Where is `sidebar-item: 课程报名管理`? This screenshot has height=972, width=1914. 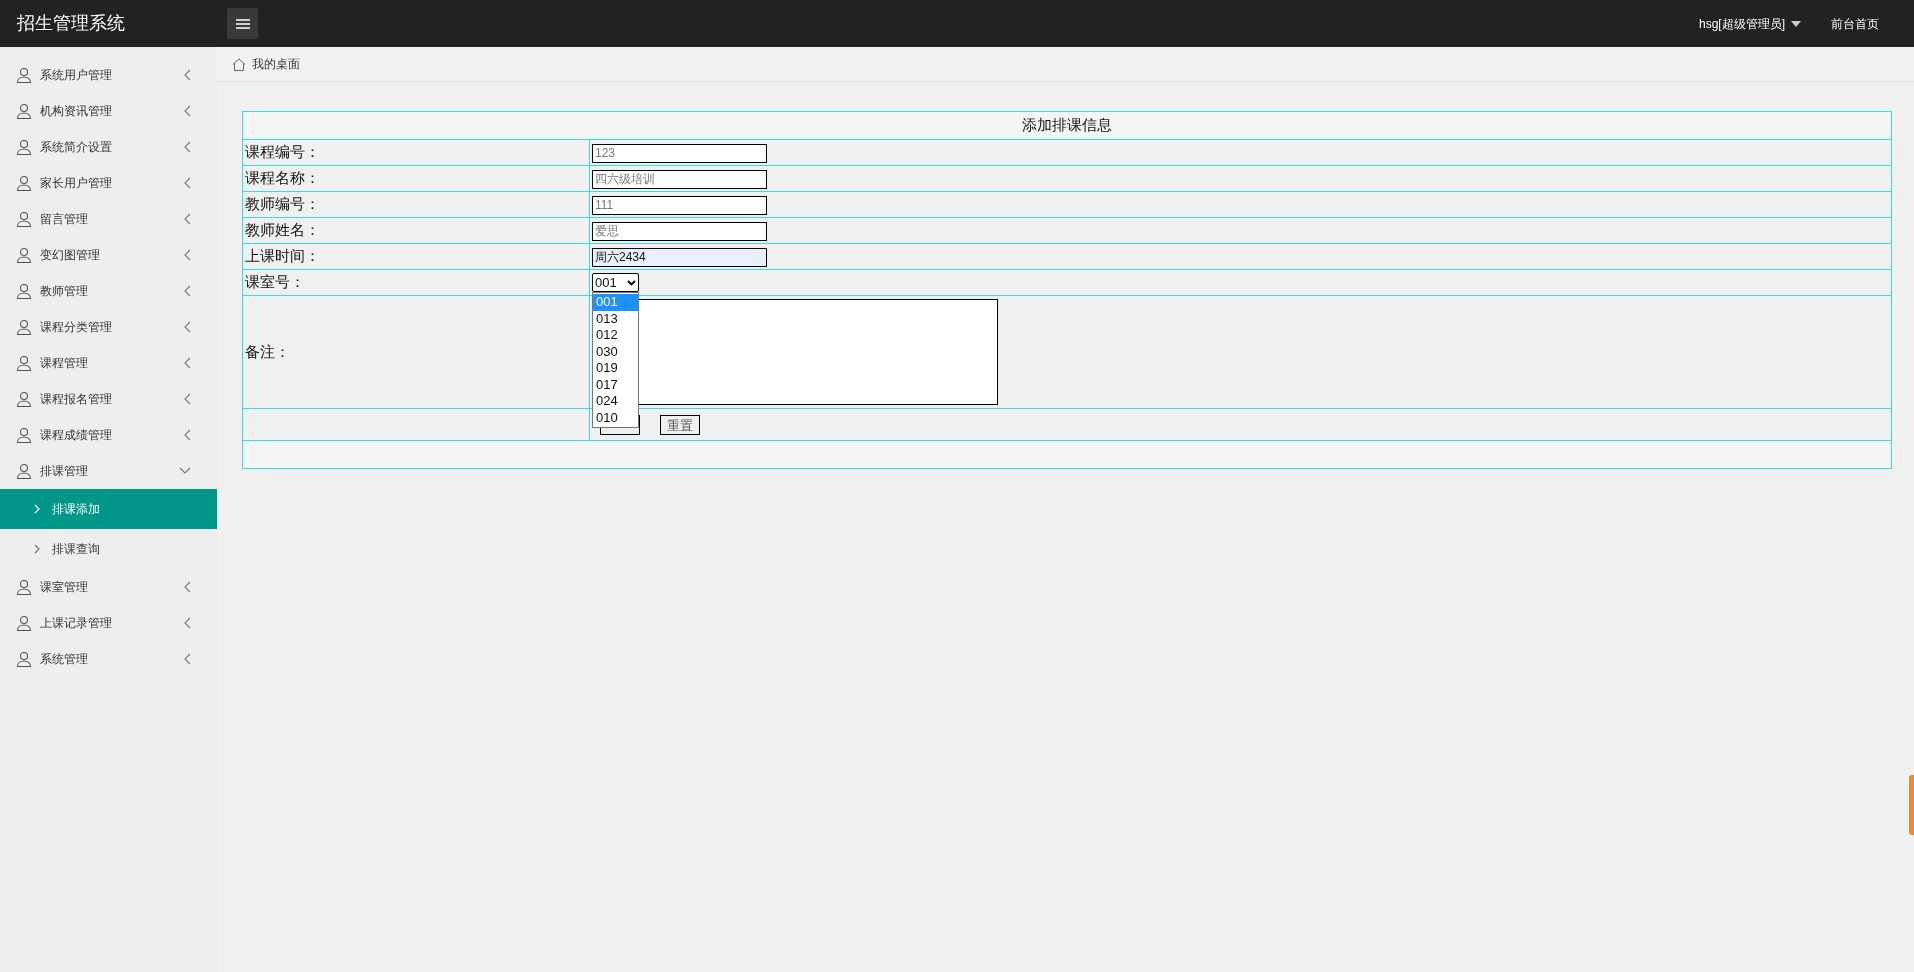 sidebar-item: 课程报名管理 is located at coordinates (108, 399).